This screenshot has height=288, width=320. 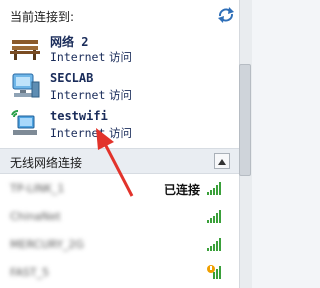 I want to click on computer-icon, so click(x=26, y=85).